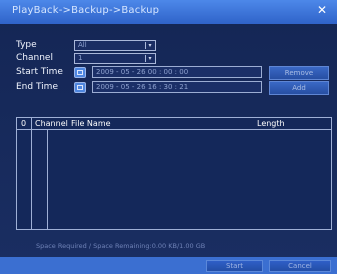 Image resolution: width=337 pixels, height=274 pixels. I want to click on channel-label: Channel, so click(34, 58).